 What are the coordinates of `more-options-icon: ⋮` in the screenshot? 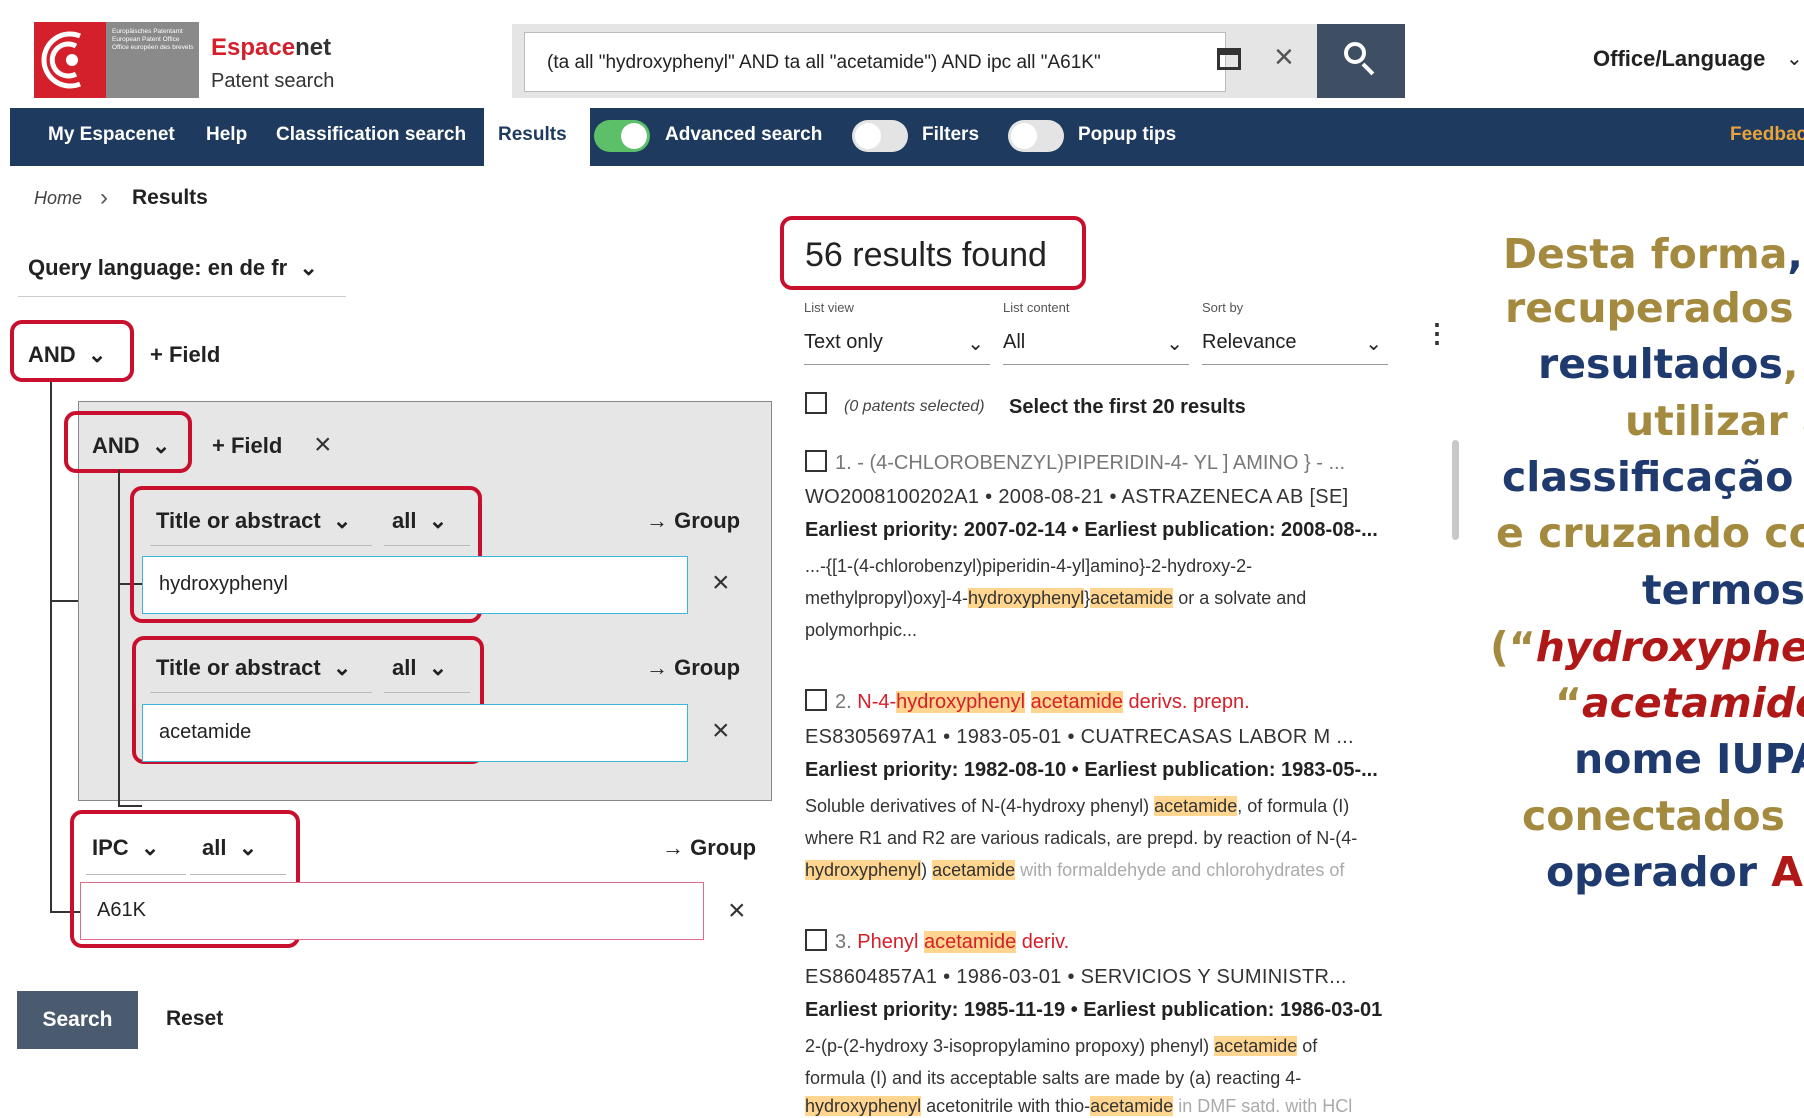 It's located at (1437, 333).